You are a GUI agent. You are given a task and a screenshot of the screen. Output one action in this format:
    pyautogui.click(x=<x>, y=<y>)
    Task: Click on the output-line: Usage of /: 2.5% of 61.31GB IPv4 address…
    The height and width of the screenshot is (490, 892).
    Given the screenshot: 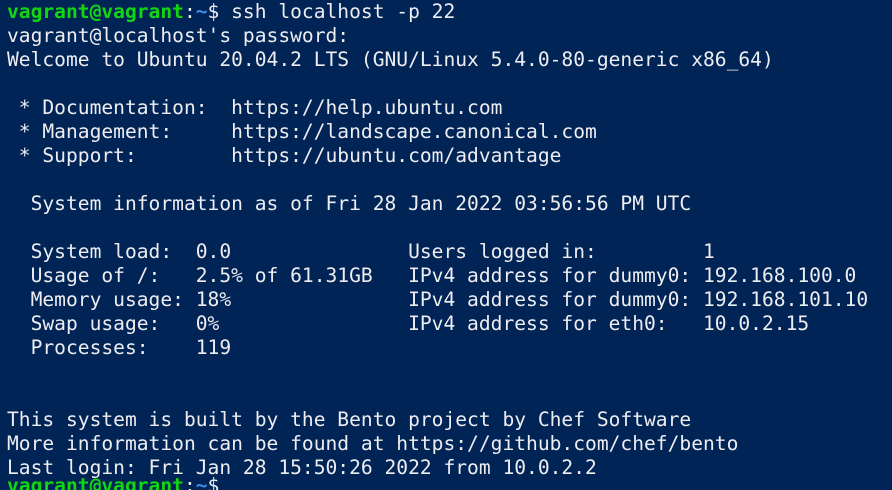 What is the action you would take?
    pyautogui.click(x=432, y=275)
    